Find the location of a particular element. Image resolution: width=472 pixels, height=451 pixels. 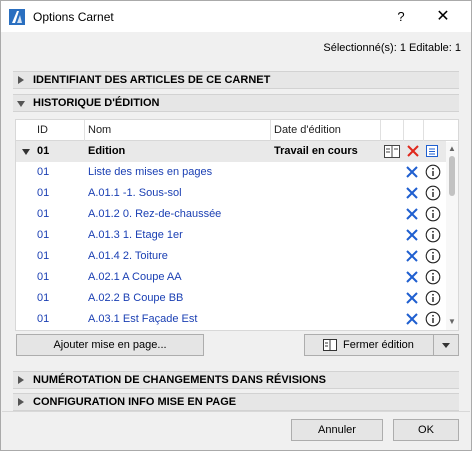

row-name: A.02.2 B Coupe BB is located at coordinates (136, 298).